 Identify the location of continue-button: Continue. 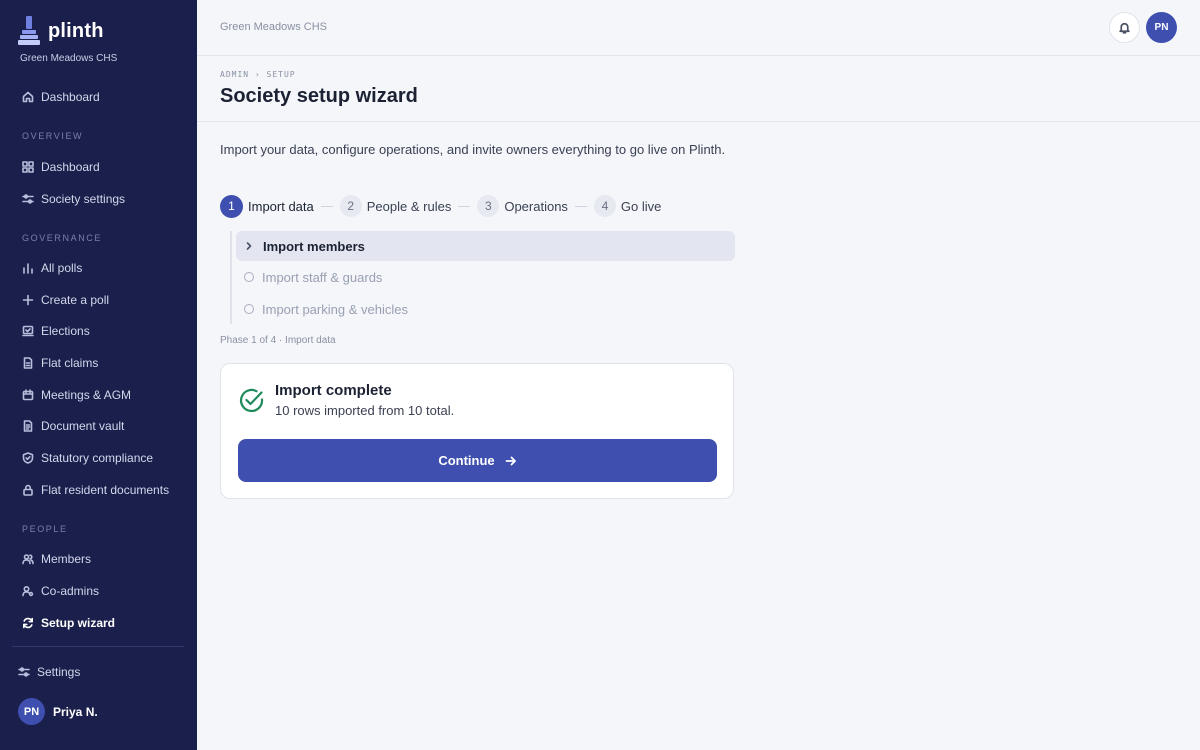
(477, 460).